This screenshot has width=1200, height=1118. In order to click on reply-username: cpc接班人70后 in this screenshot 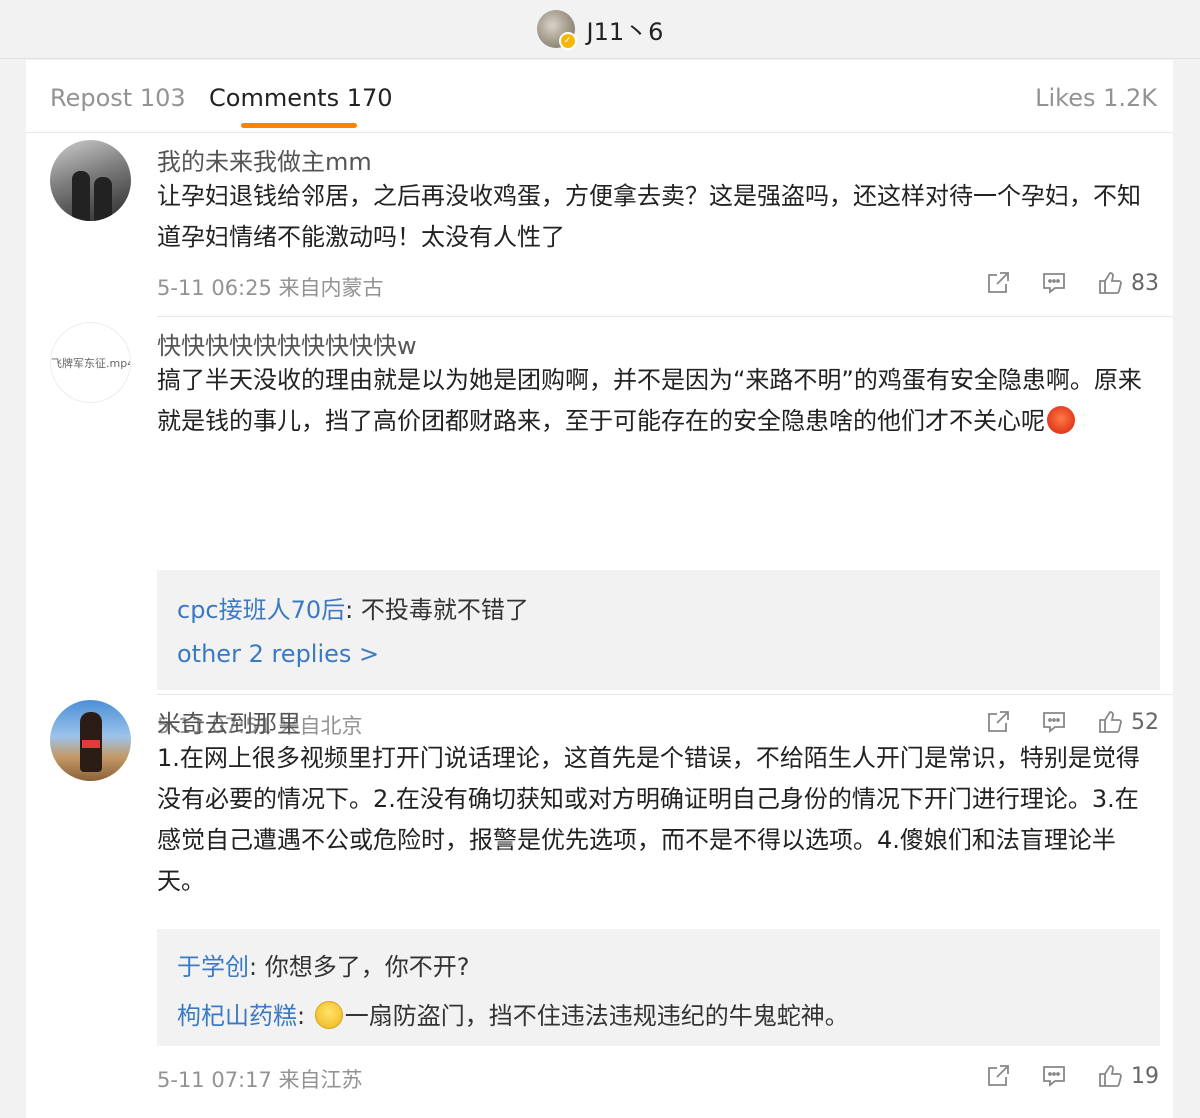, I will do `click(261, 610)`.